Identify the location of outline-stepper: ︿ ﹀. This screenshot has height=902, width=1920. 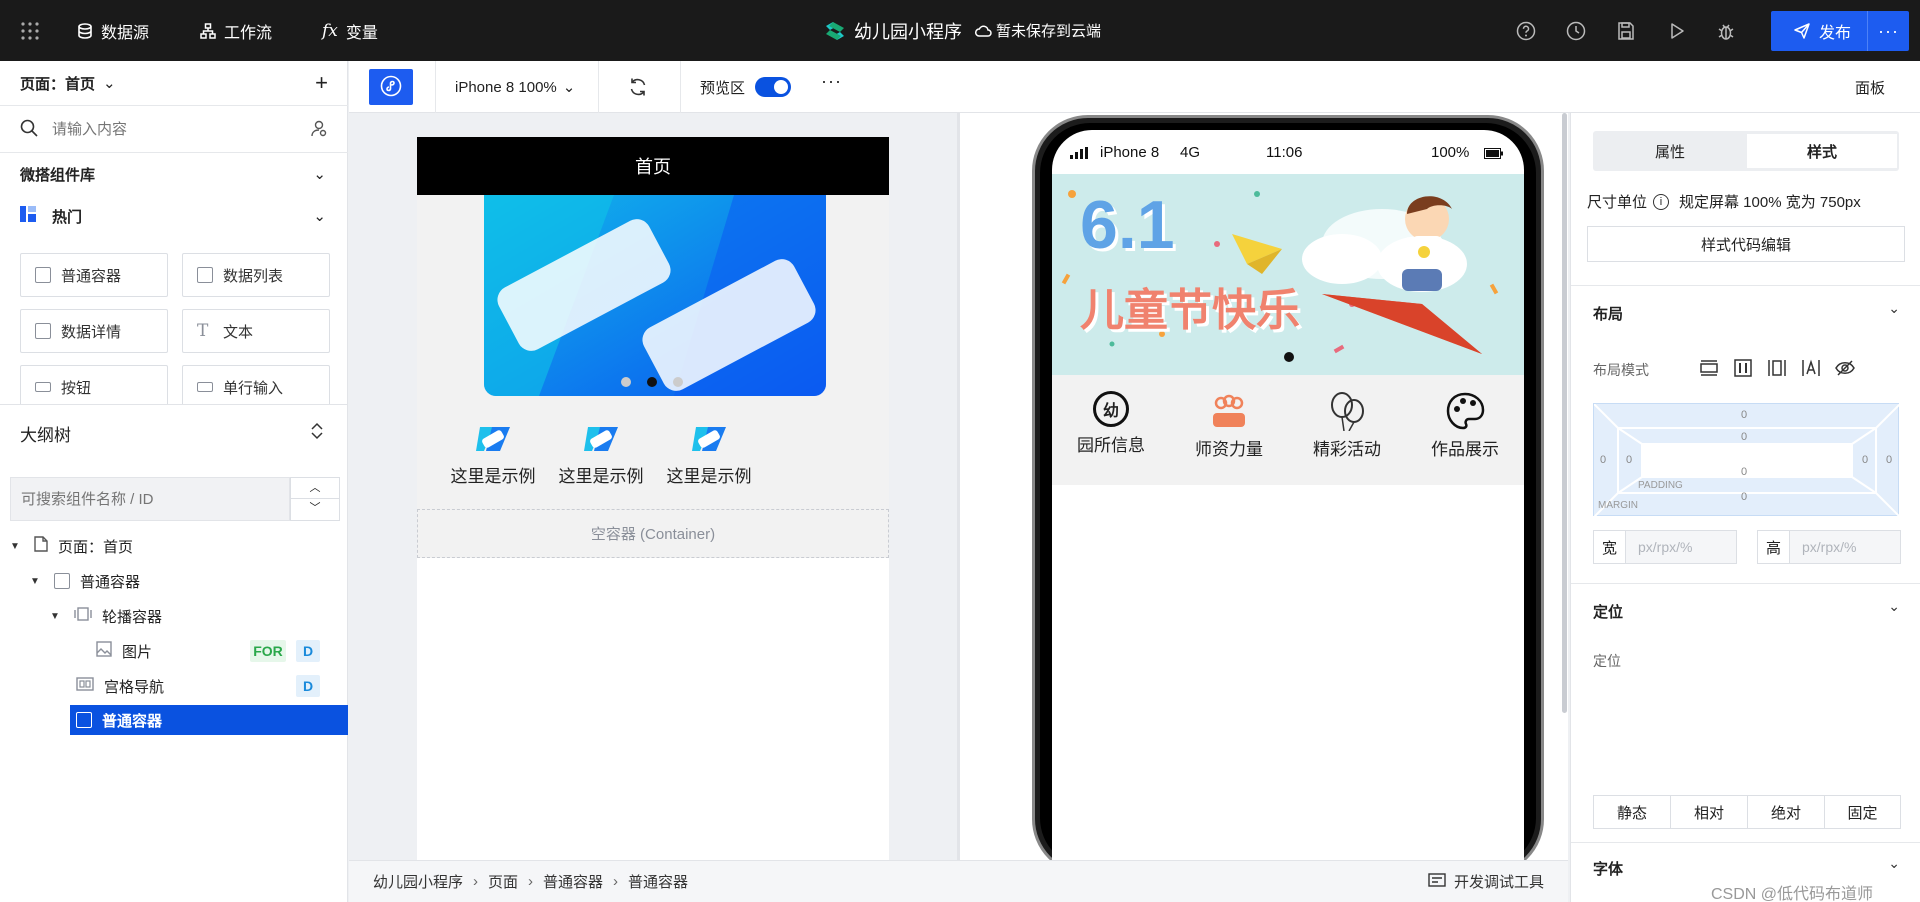
(315, 499).